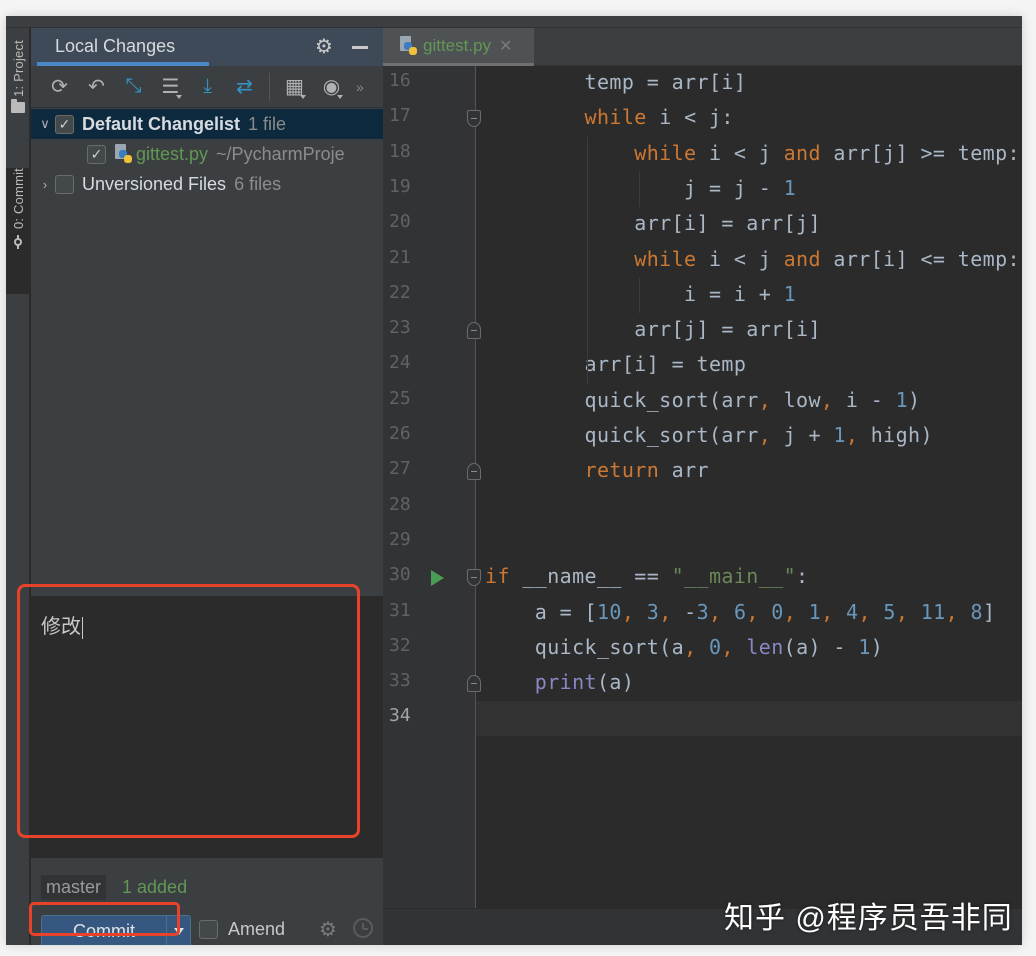 This screenshot has height=956, width=1036. I want to click on code-line: 21 while i < j and arr[i] <= temp:, so click(702, 260).